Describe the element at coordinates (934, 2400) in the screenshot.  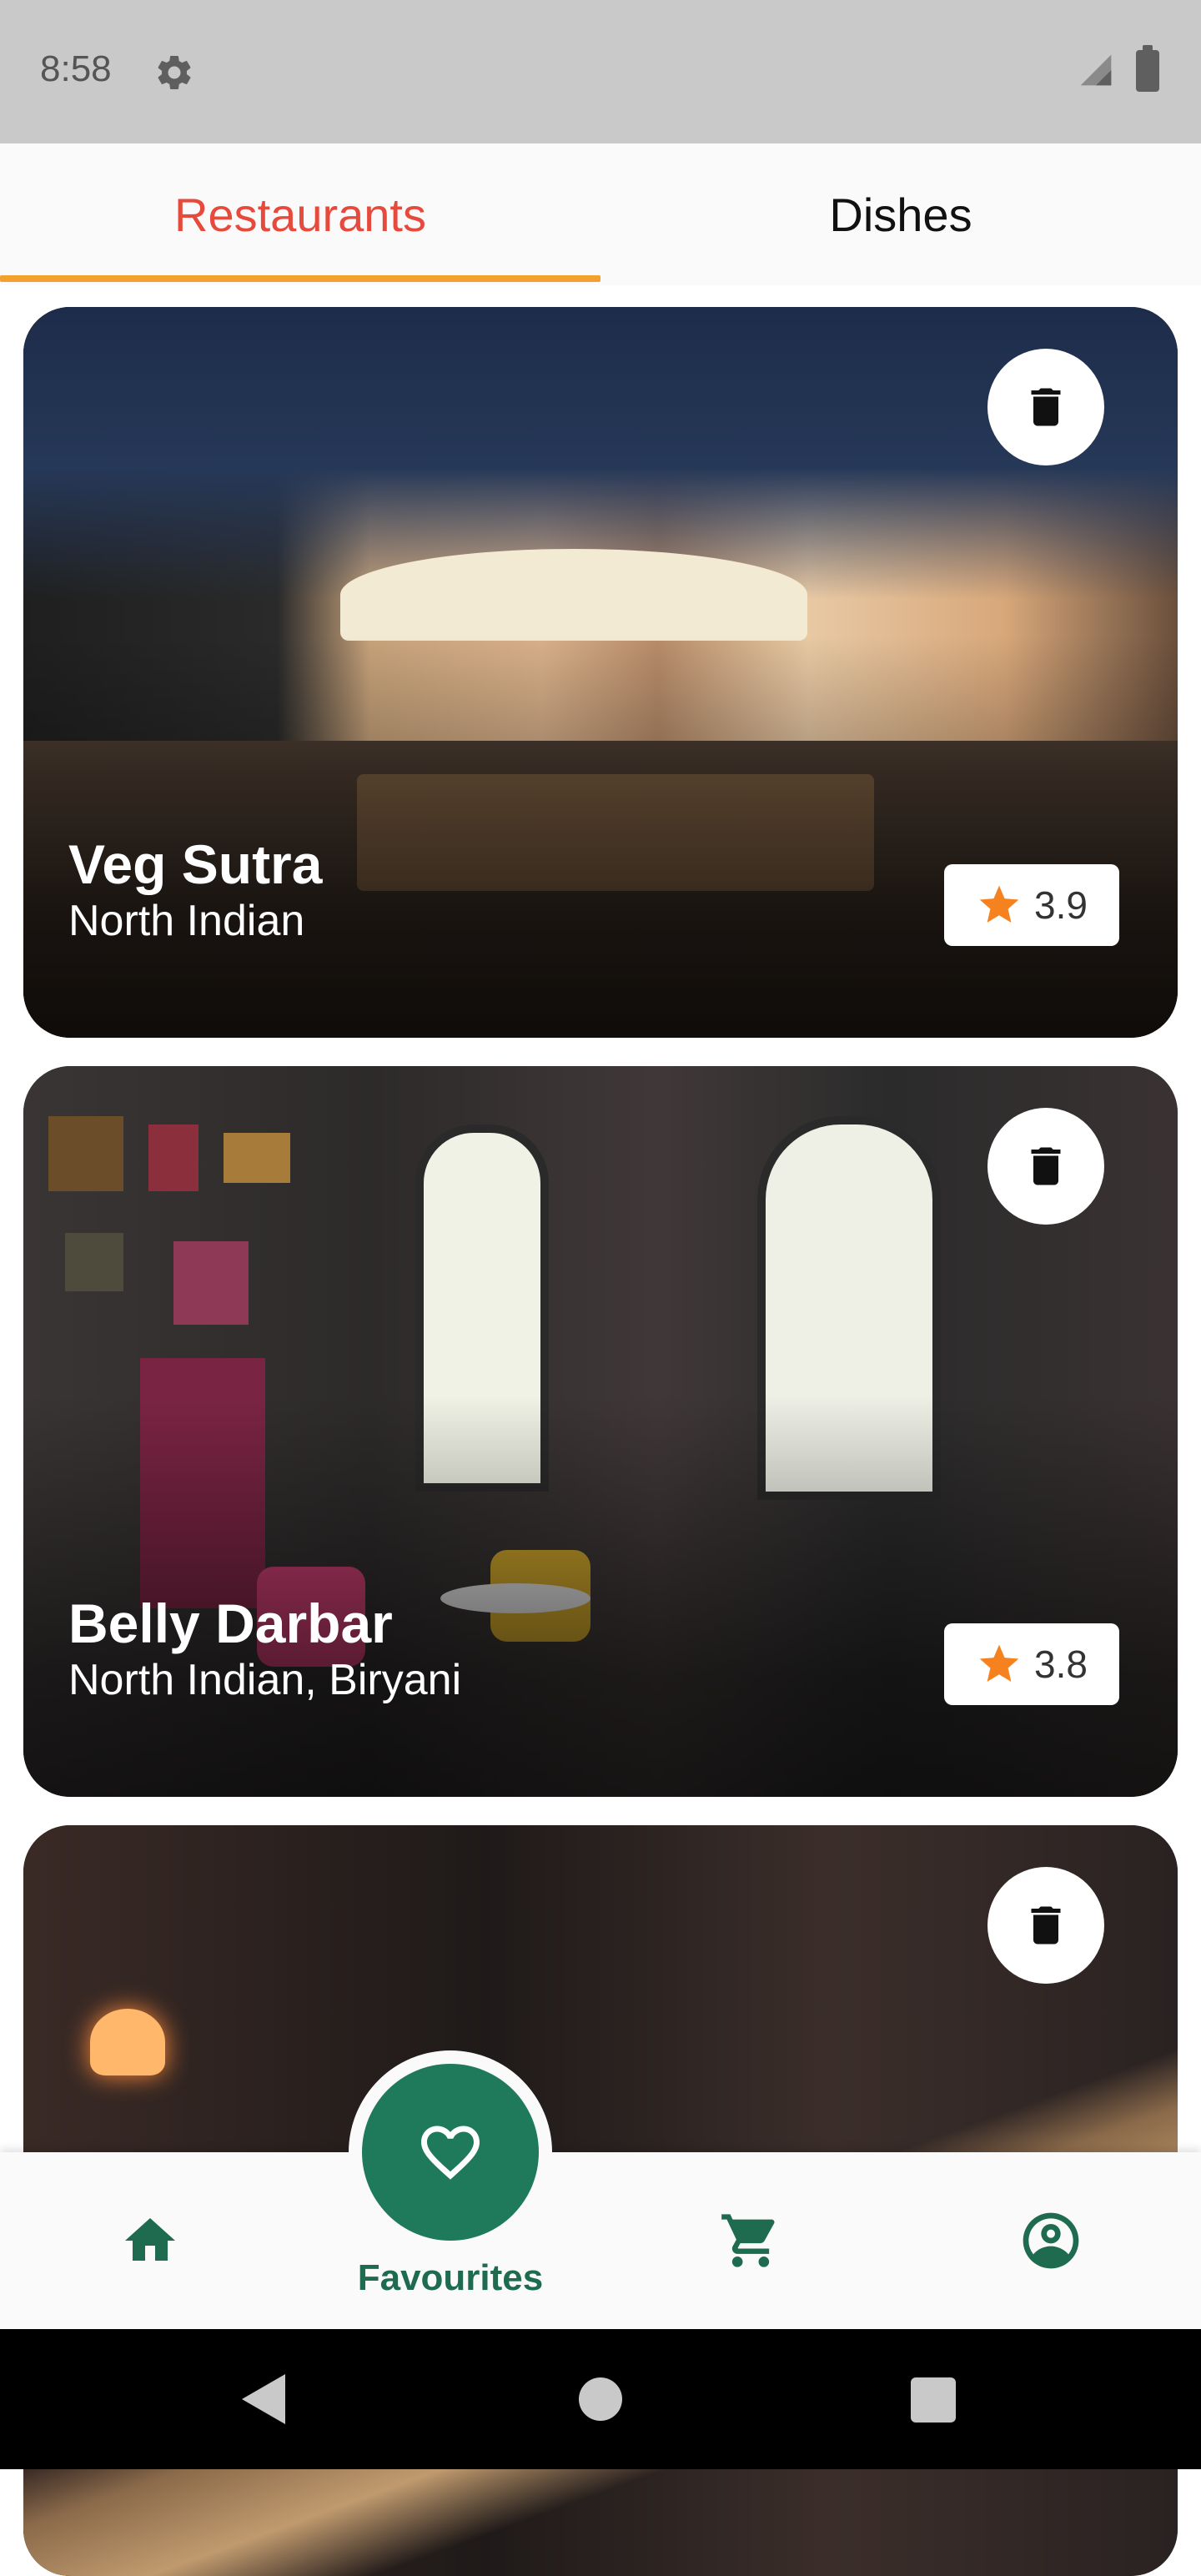
I see `recents-icon` at that location.